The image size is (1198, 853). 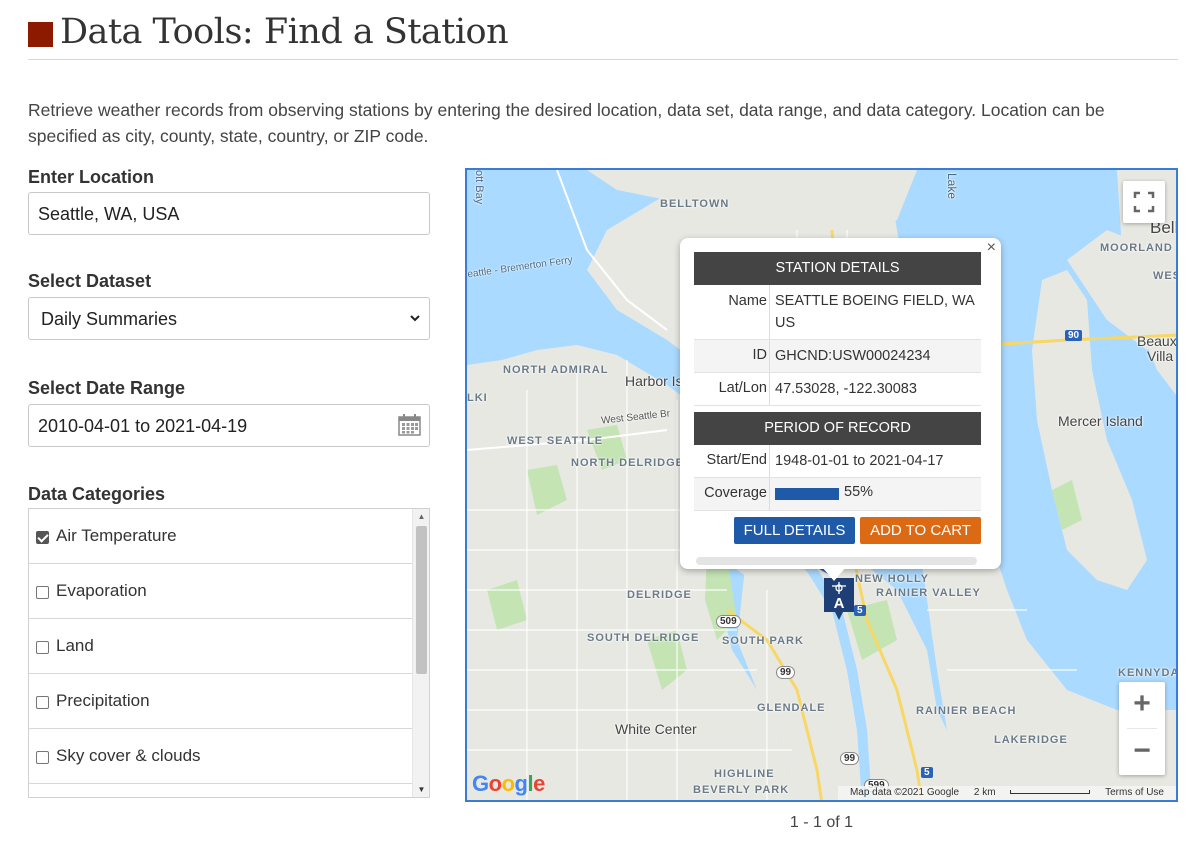 I want to click on category-evaporation: Evaporation, so click(x=221, y=591).